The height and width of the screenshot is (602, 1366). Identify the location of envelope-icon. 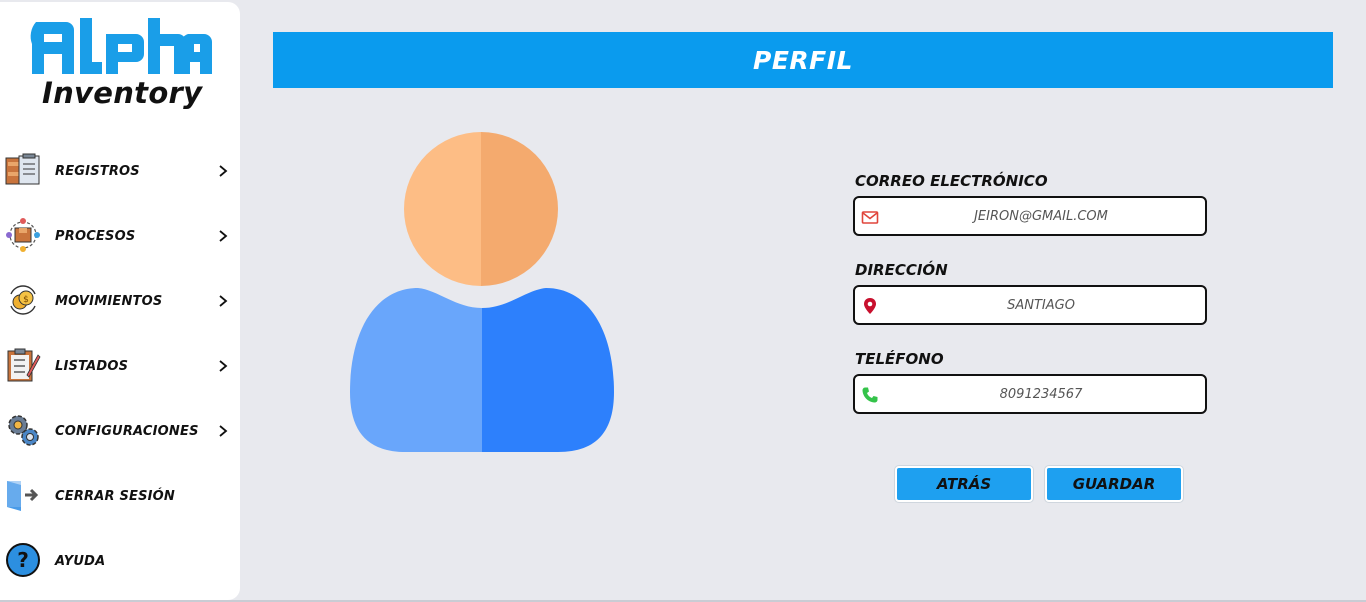
(870, 217).